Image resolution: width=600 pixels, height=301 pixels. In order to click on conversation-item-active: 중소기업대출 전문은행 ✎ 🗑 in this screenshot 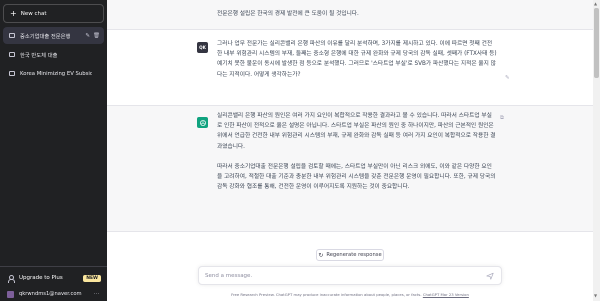, I will do `click(53, 35)`.